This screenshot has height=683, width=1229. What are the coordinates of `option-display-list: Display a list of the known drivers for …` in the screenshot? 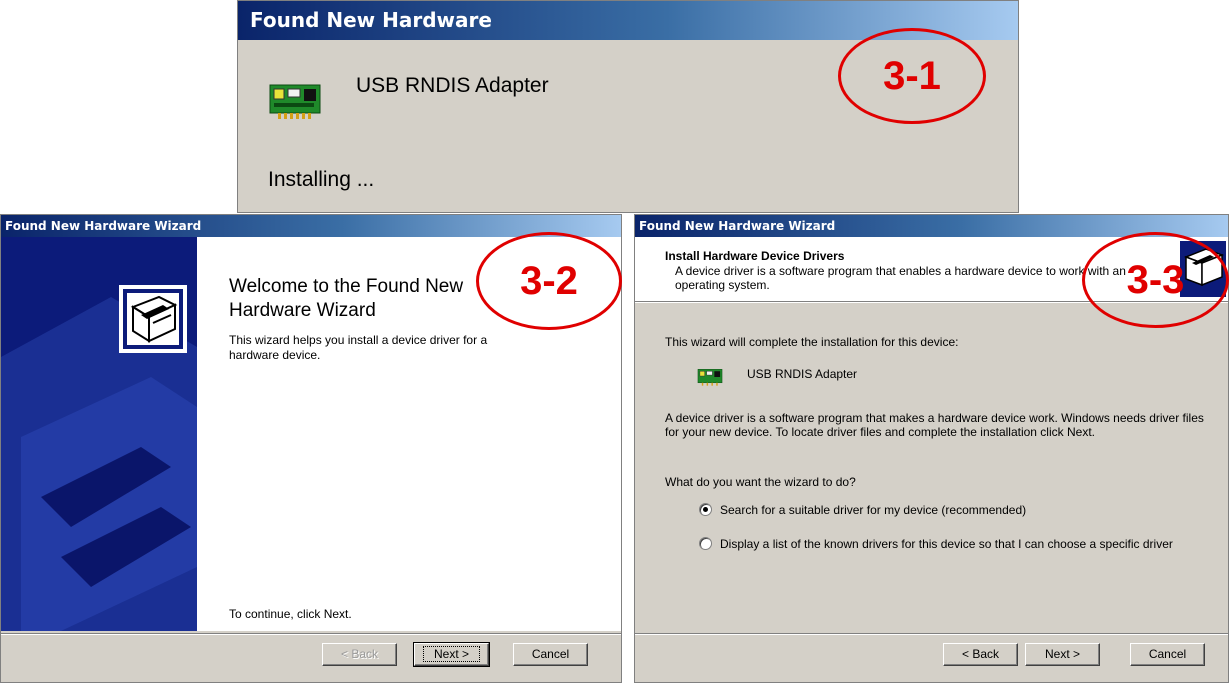 It's located at (959, 544).